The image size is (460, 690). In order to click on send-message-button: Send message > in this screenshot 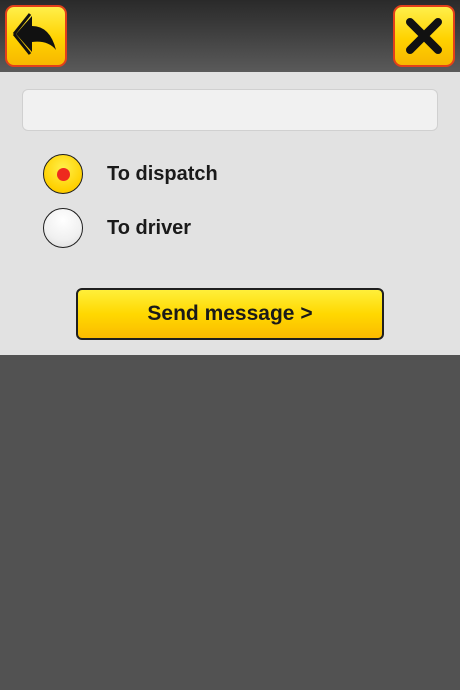, I will do `click(230, 314)`.